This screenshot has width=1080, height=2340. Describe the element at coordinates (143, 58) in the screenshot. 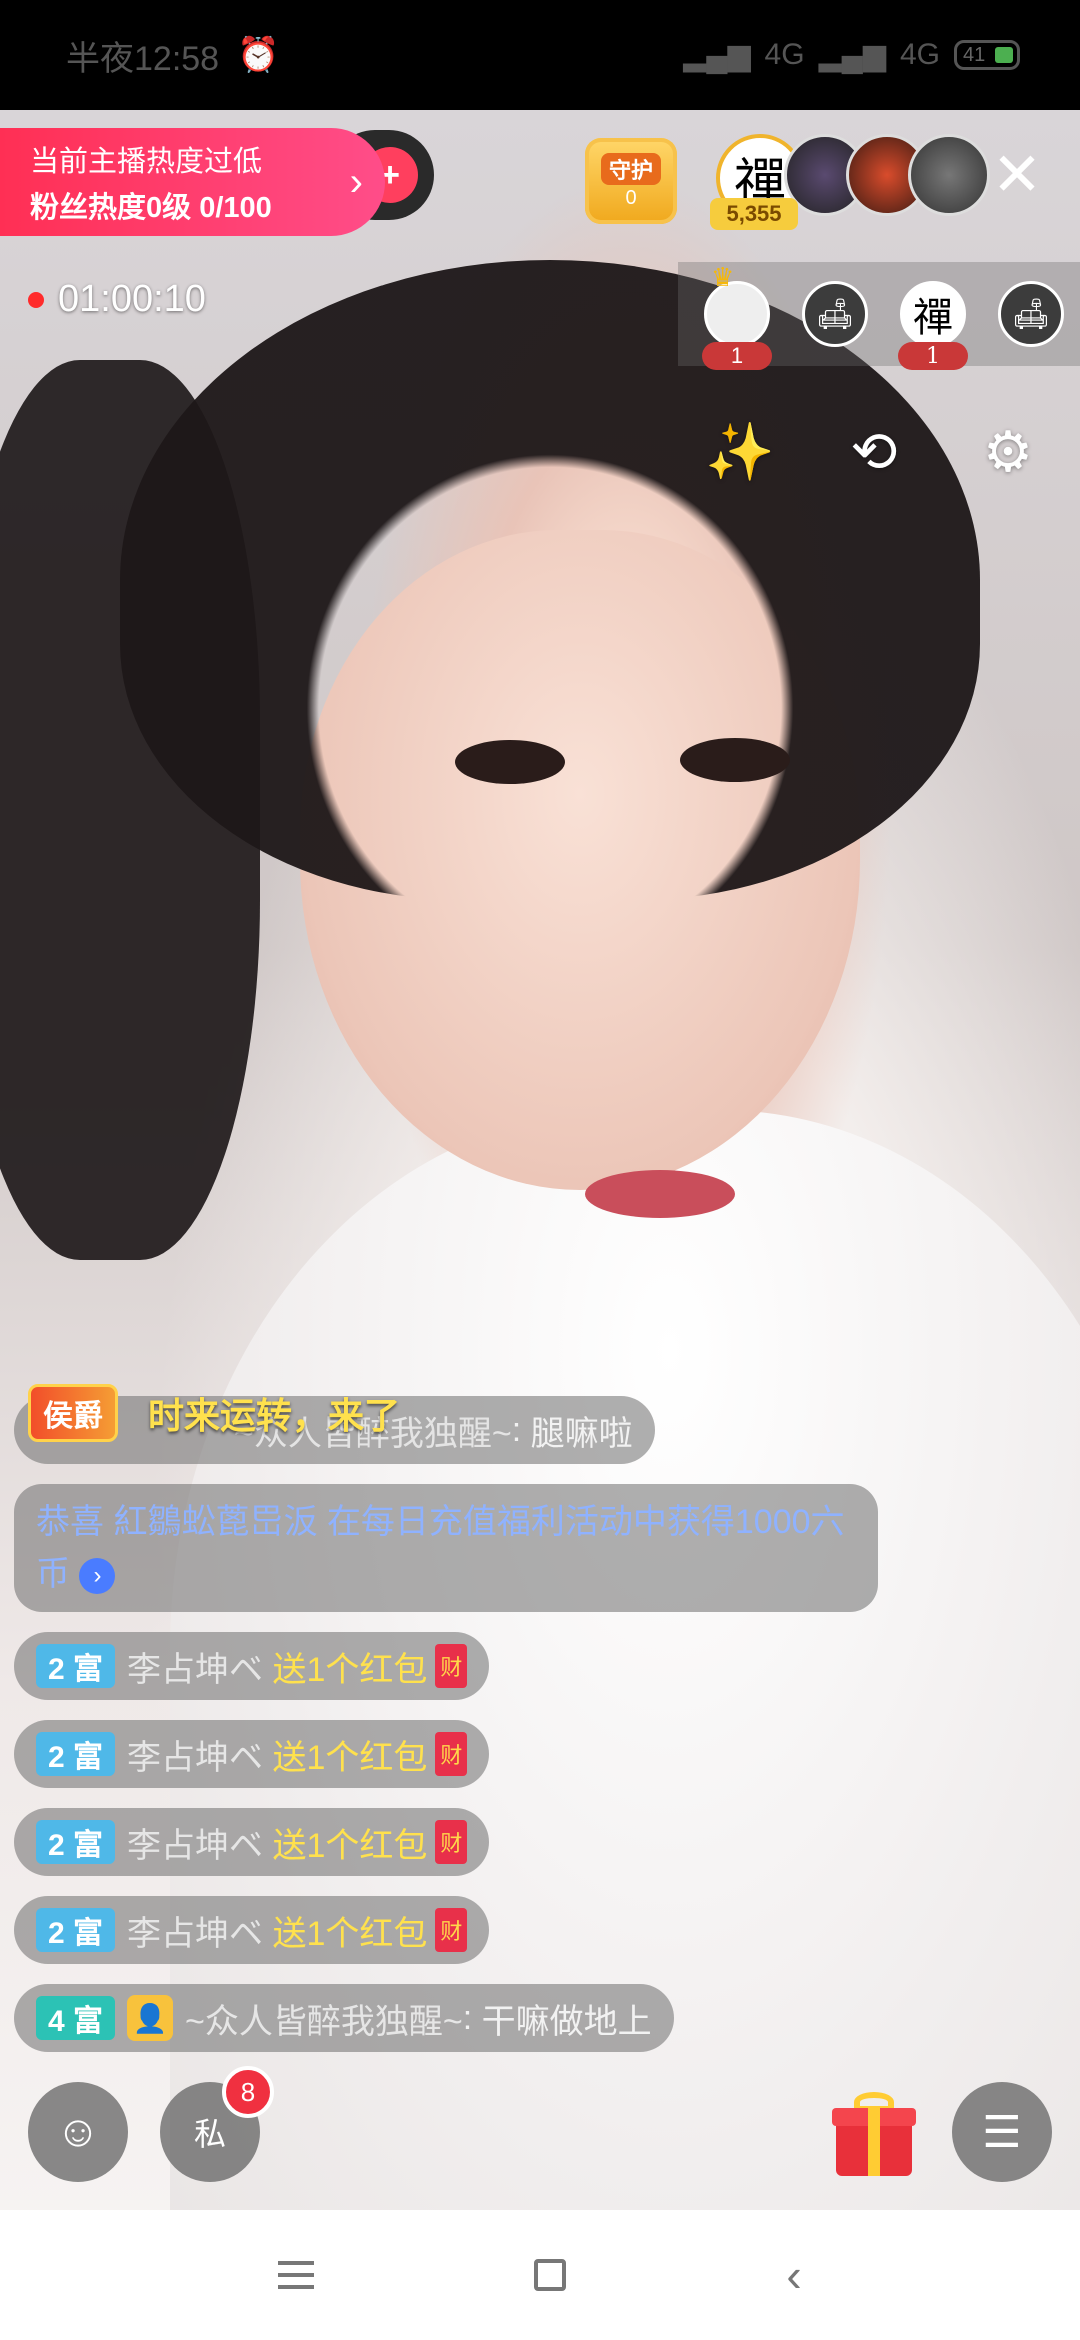

I see `status-time: 半夜12:58` at that location.